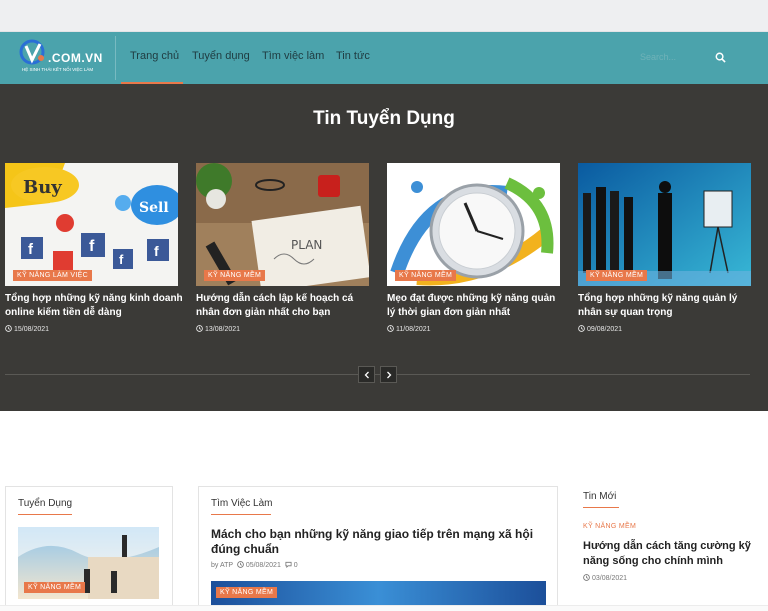 Image resolution: width=768 pixels, height=611 pixels. What do you see at coordinates (115, 58) in the screenshot?
I see `nav-divider` at bounding box center [115, 58].